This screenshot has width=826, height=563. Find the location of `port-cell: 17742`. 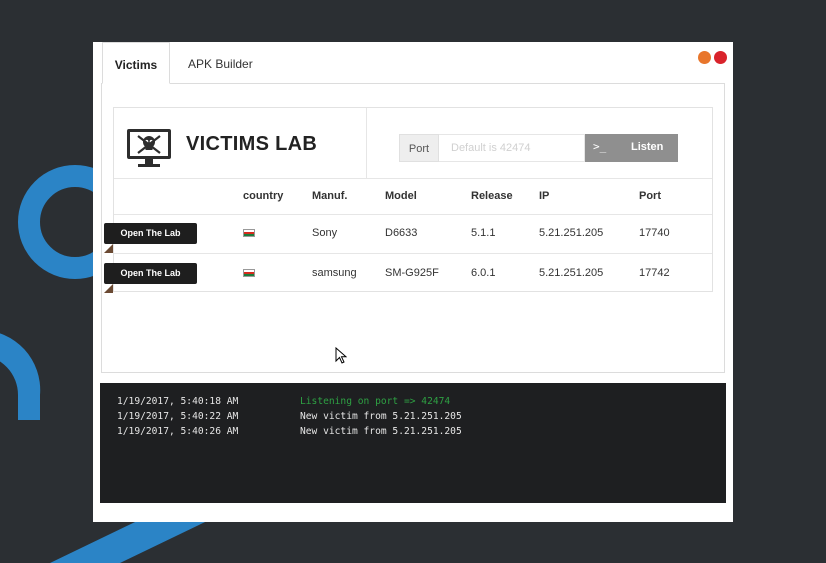

port-cell: 17742 is located at coordinates (654, 273).